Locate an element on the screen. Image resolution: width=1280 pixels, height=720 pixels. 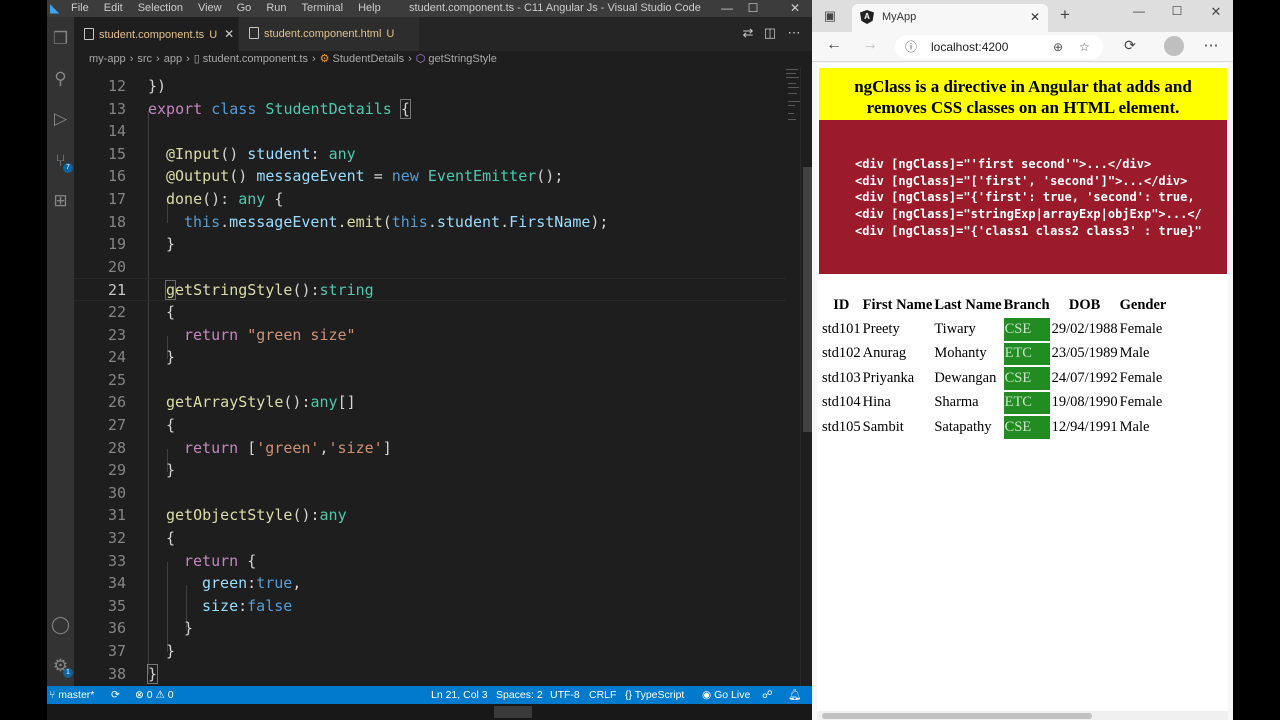
line-number: 14 is located at coordinates (116, 131).